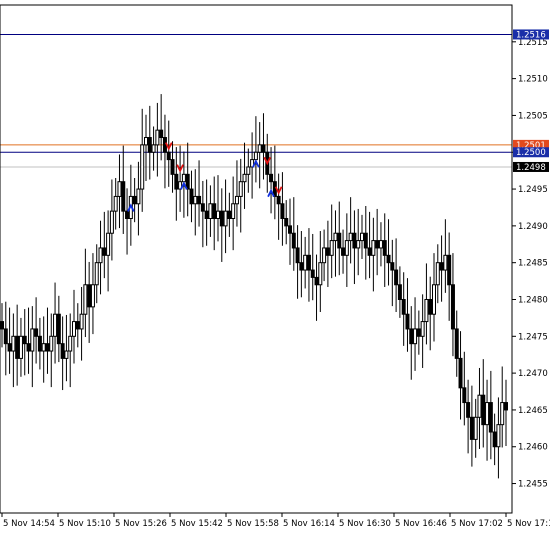 The height and width of the screenshot is (535, 550). Describe the element at coordinates (531, 168) in the screenshot. I see `level-tag-label: 1.2498` at that location.